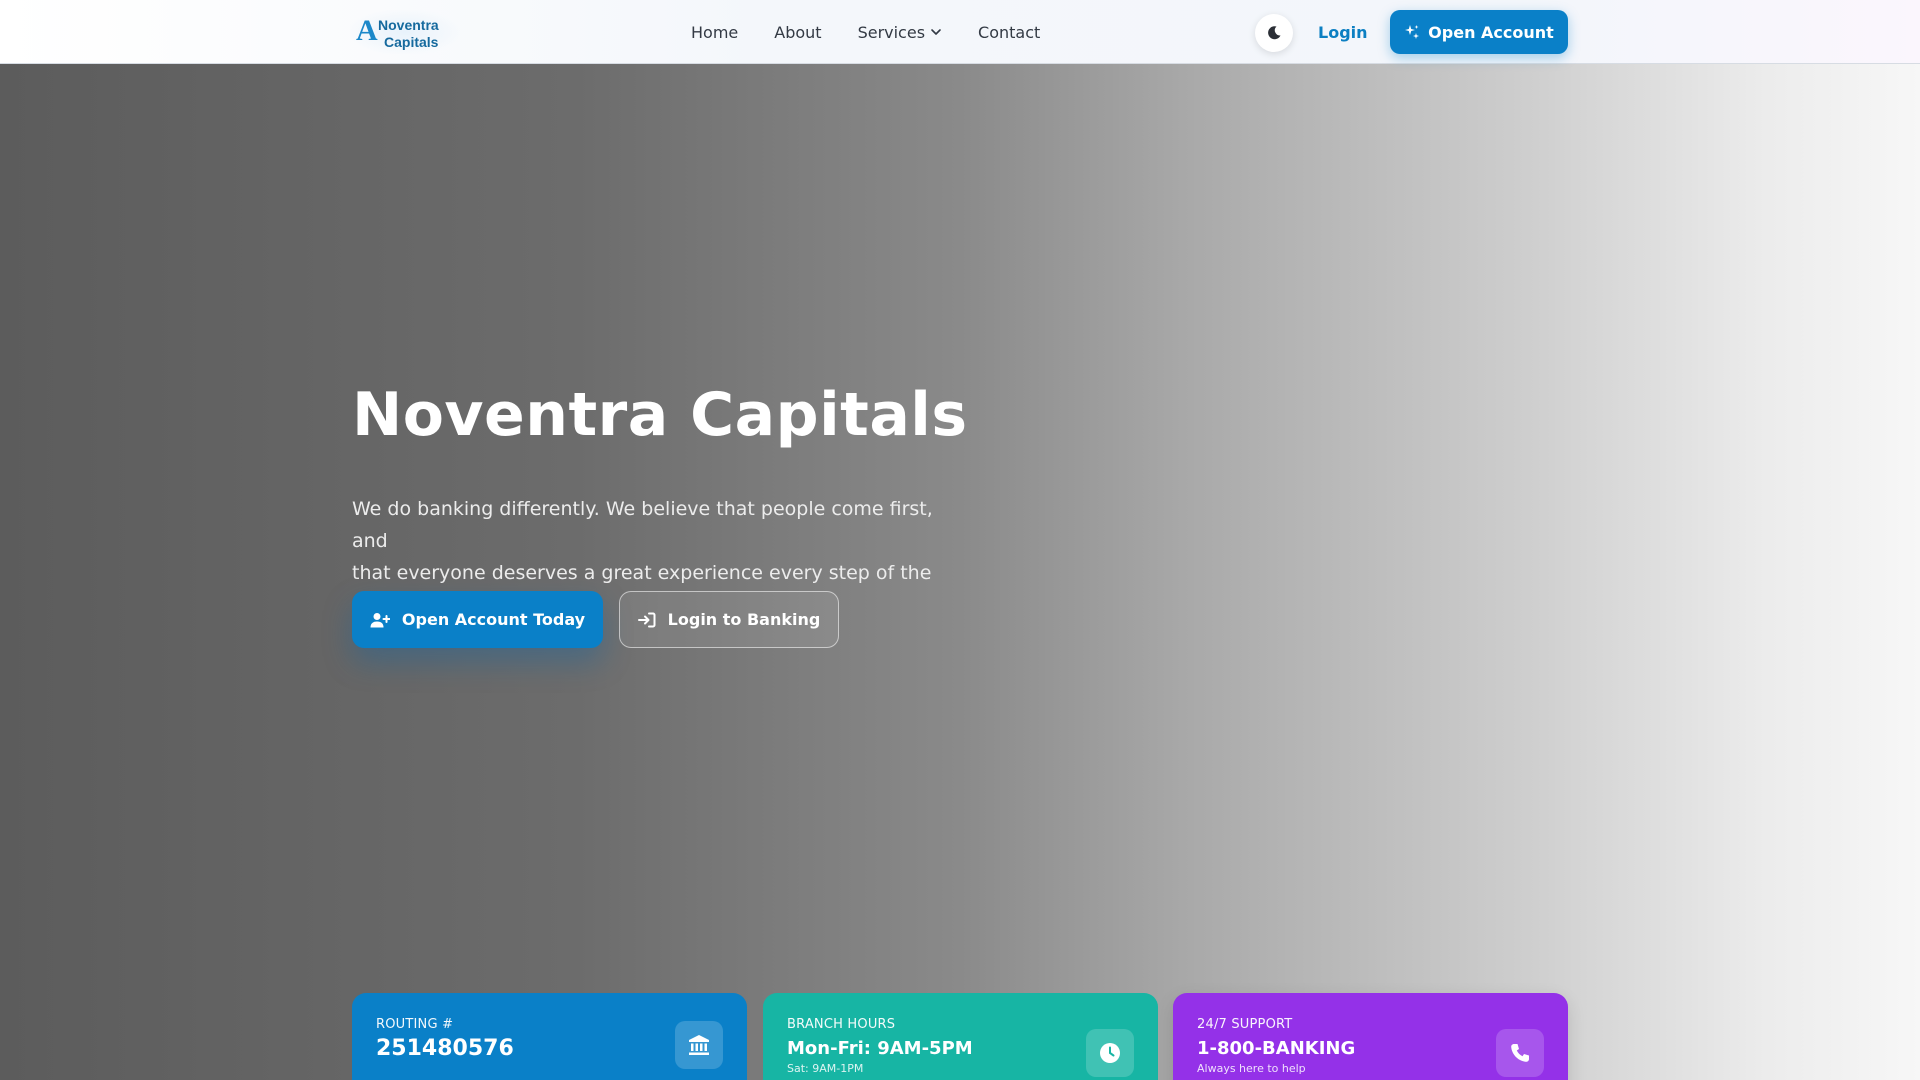 The width and height of the screenshot is (1920, 1080). What do you see at coordinates (367, 30) in the screenshot?
I see `logo-mark: A` at bounding box center [367, 30].